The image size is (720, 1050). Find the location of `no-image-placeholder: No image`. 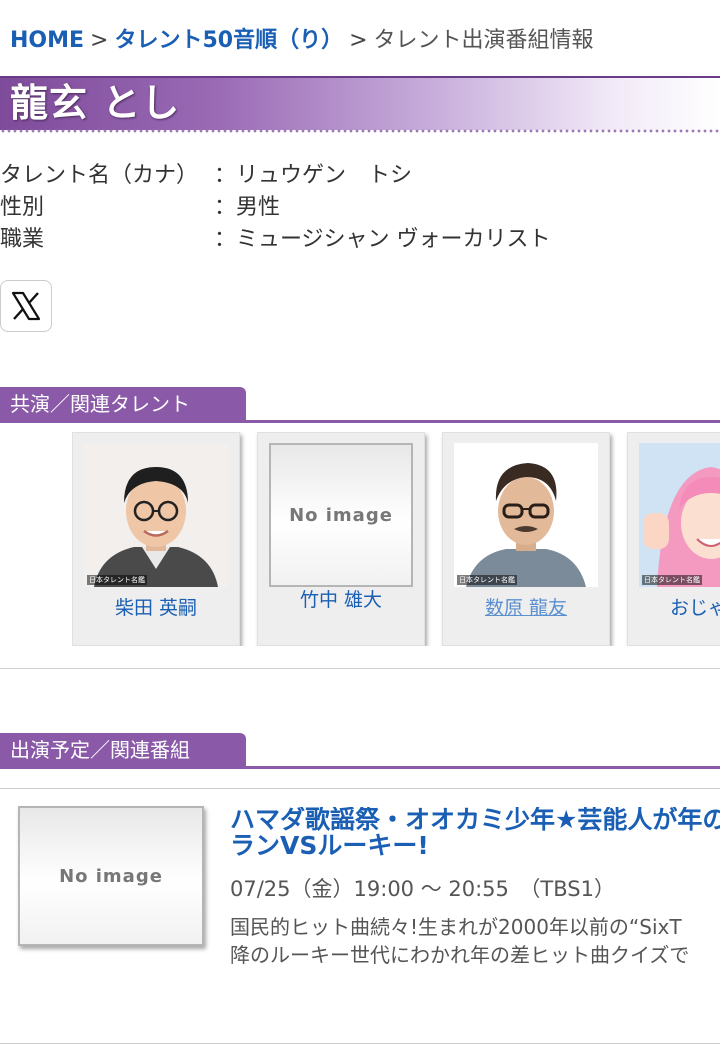

no-image-placeholder: No image is located at coordinates (341, 515).